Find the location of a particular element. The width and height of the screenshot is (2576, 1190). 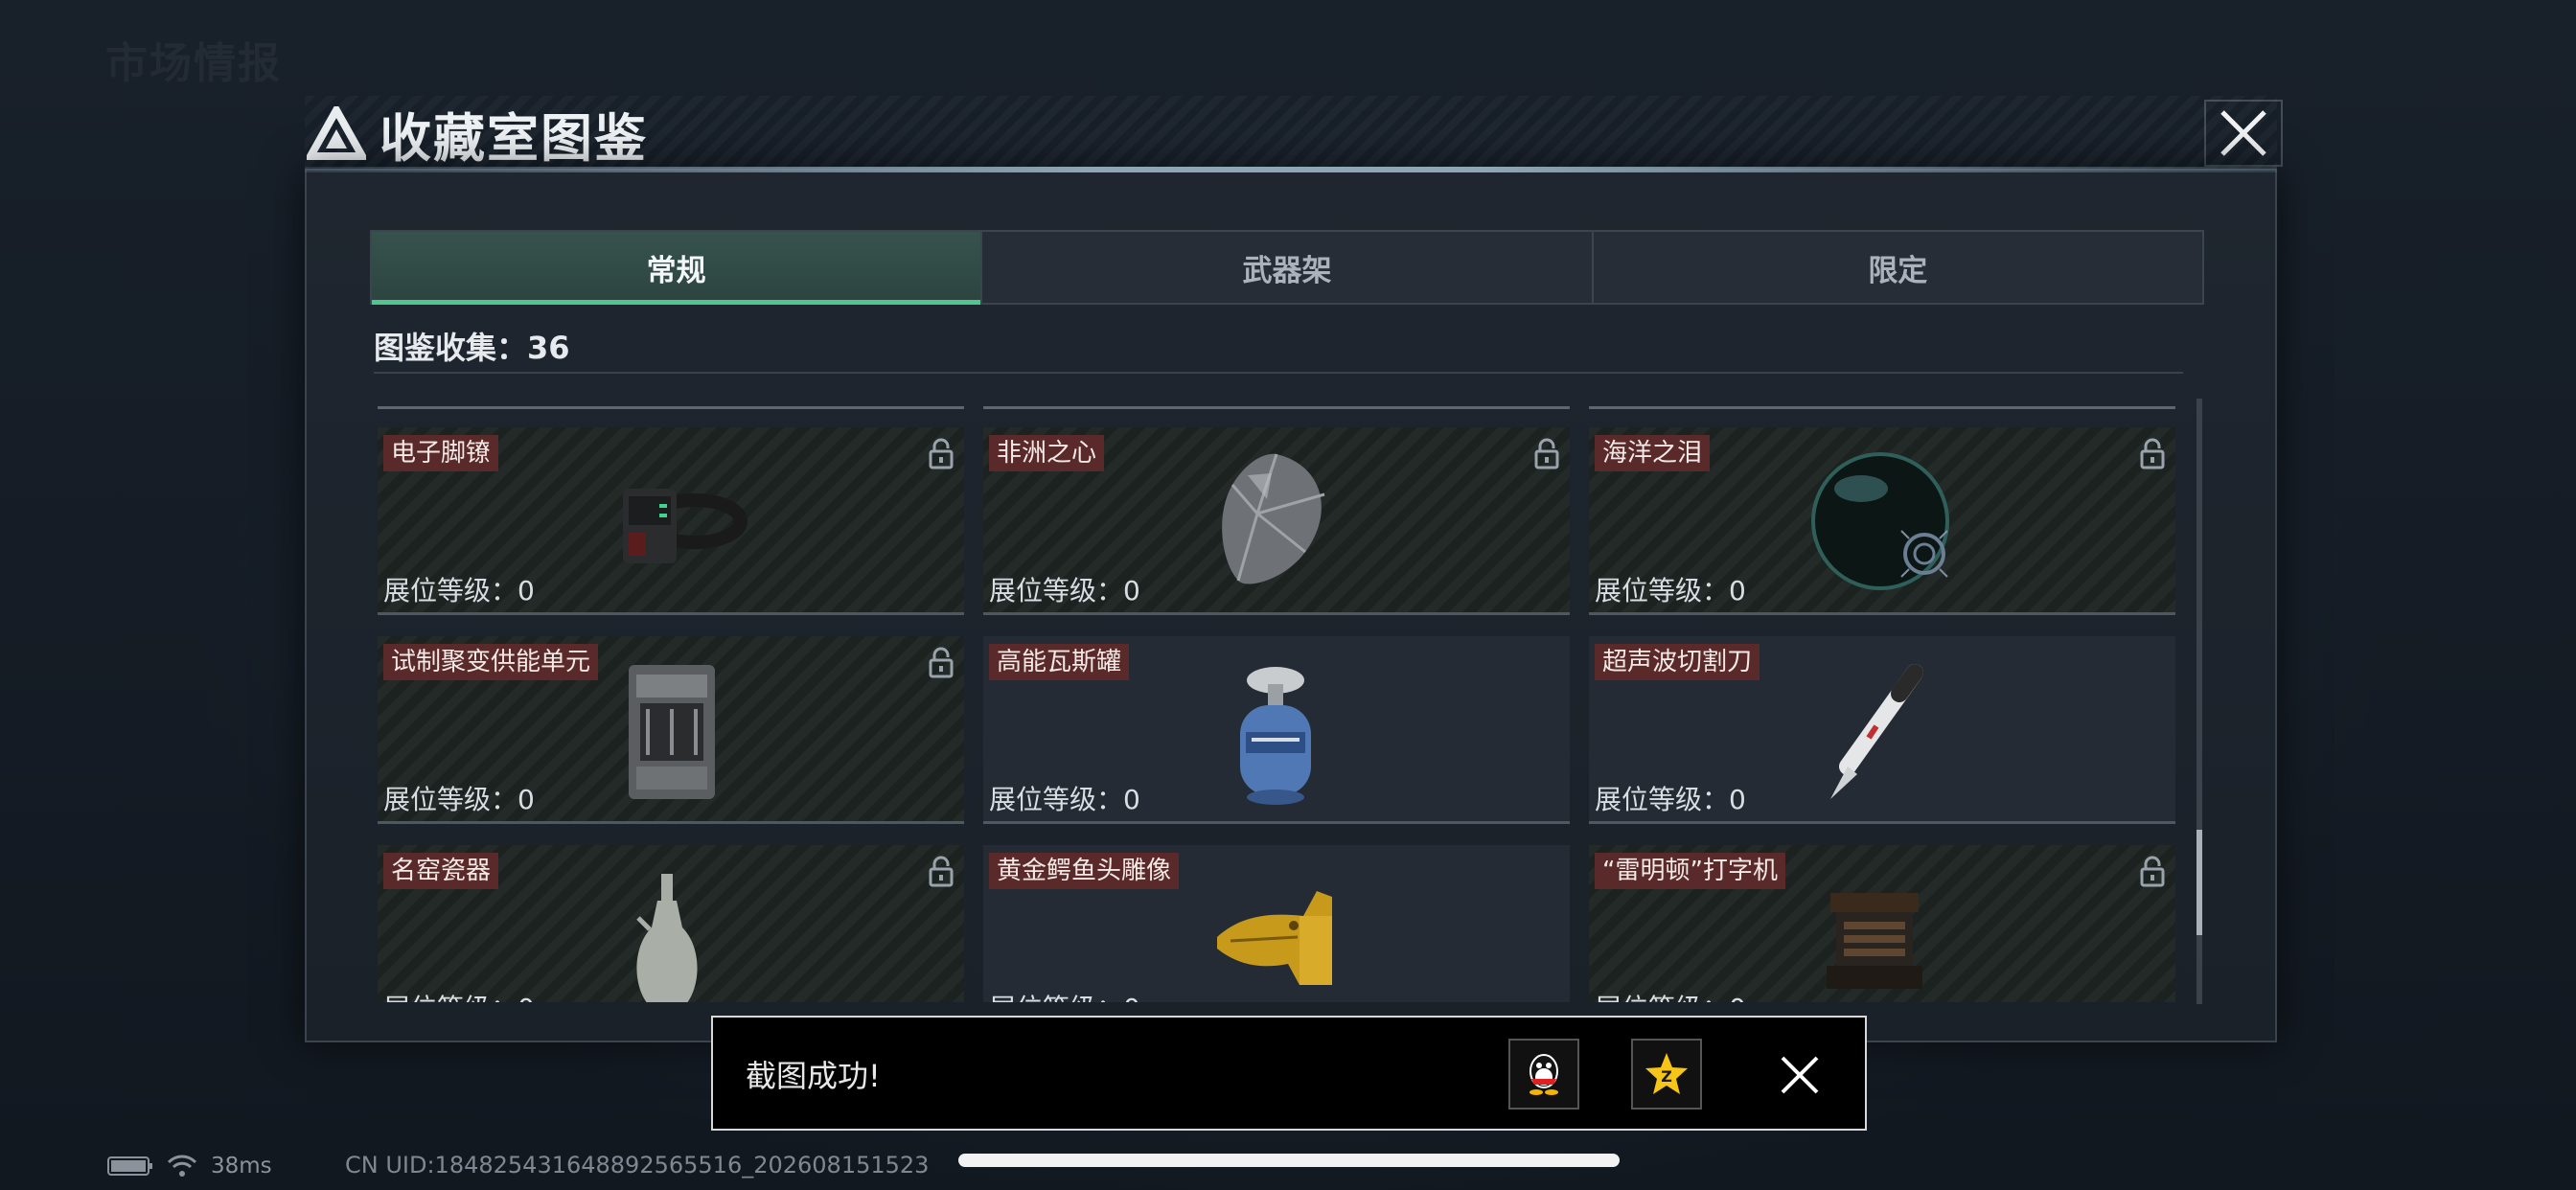

svg-text: Z is located at coordinates (1667, 1076).